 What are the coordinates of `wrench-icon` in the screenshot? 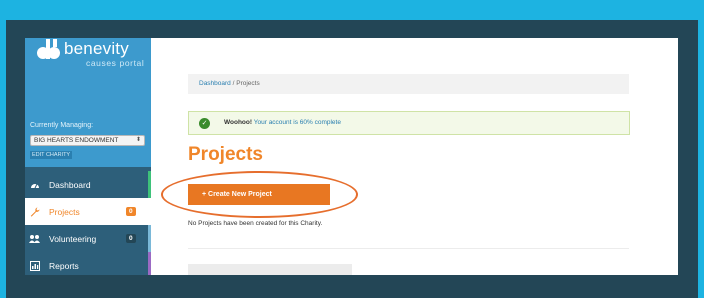 It's located at (34, 211).